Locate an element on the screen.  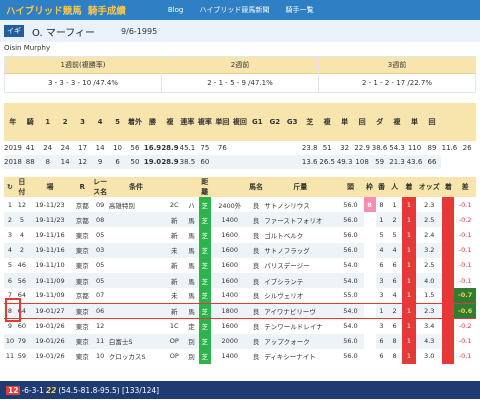
yearly-cell: 16.9 is located at coordinates (152, 148).